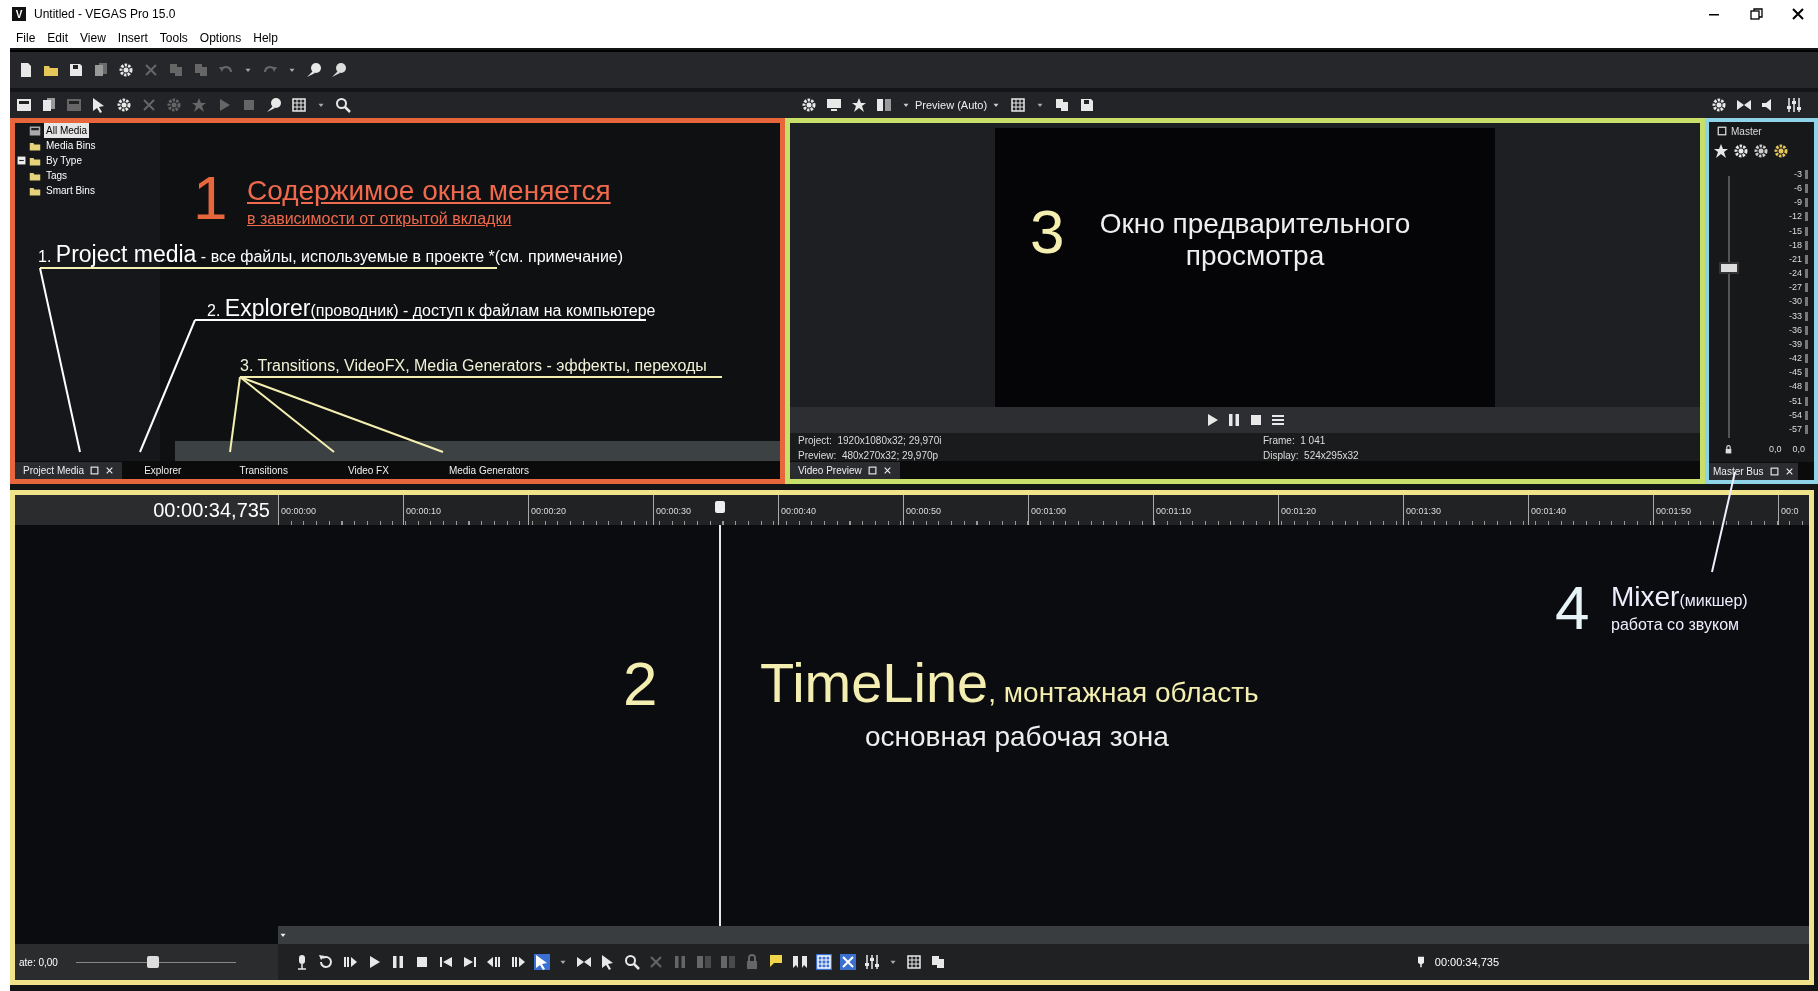  What do you see at coordinates (1798, 288) in the screenshot?
I see `meter-label: -27` at bounding box center [1798, 288].